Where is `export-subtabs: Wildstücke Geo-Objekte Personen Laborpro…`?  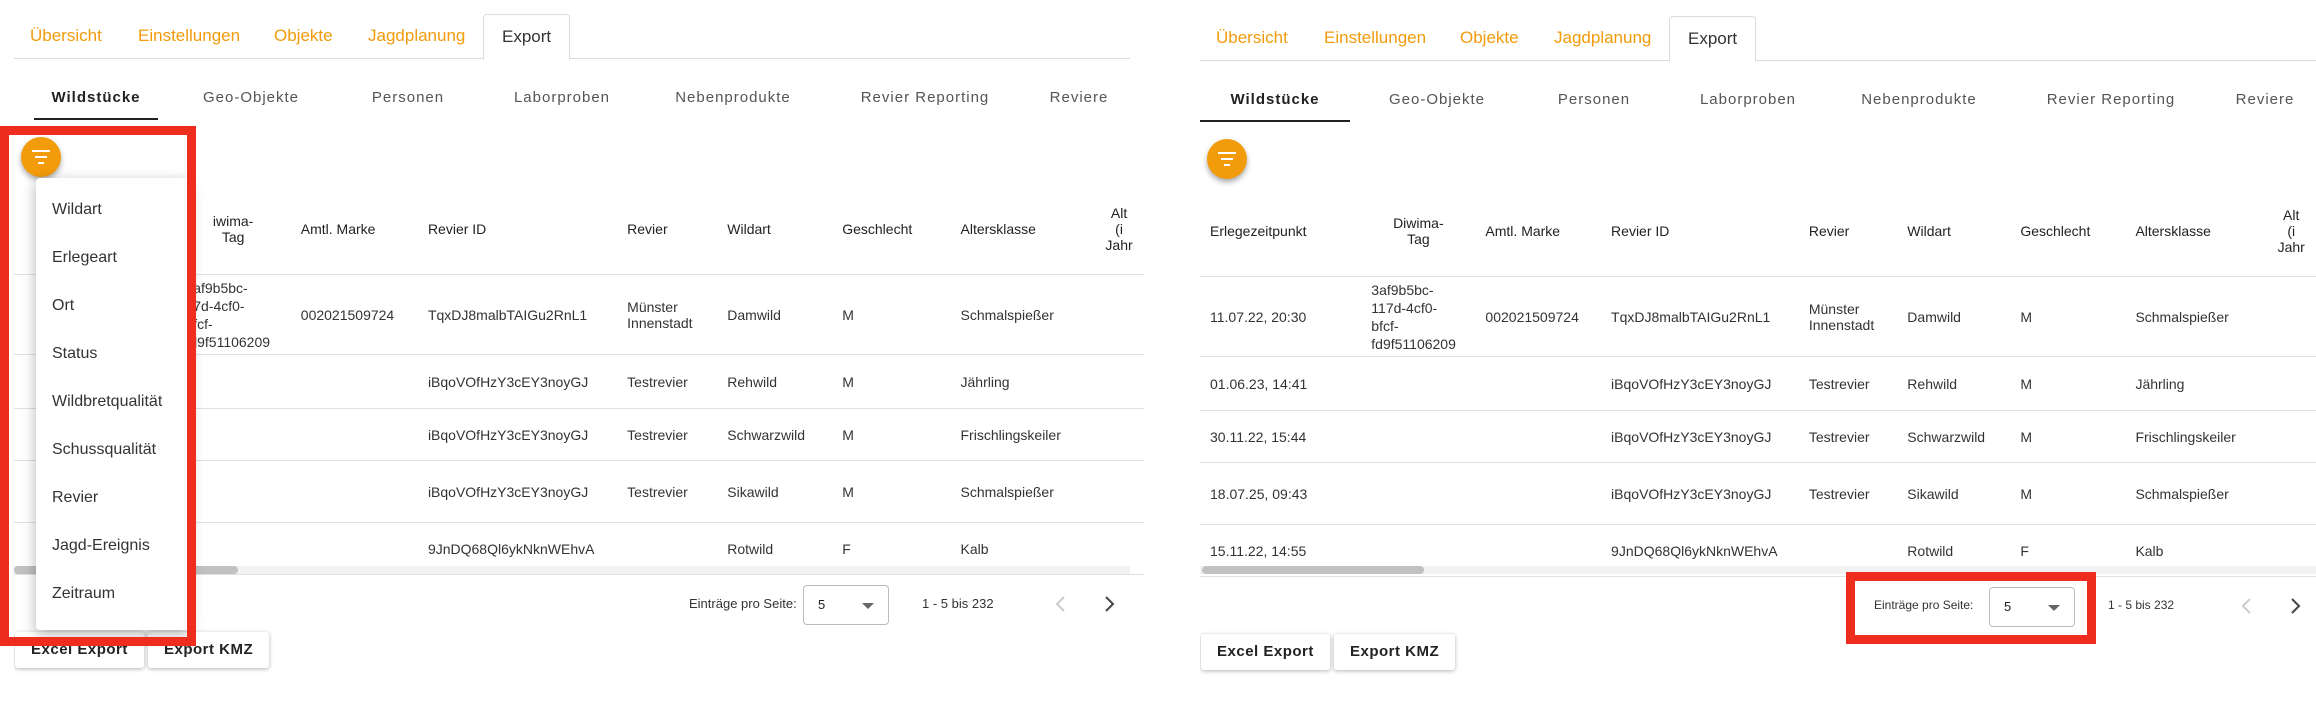 export-subtabs: Wildstücke Geo-Objekte Personen Laborpro… is located at coordinates (1758, 100).